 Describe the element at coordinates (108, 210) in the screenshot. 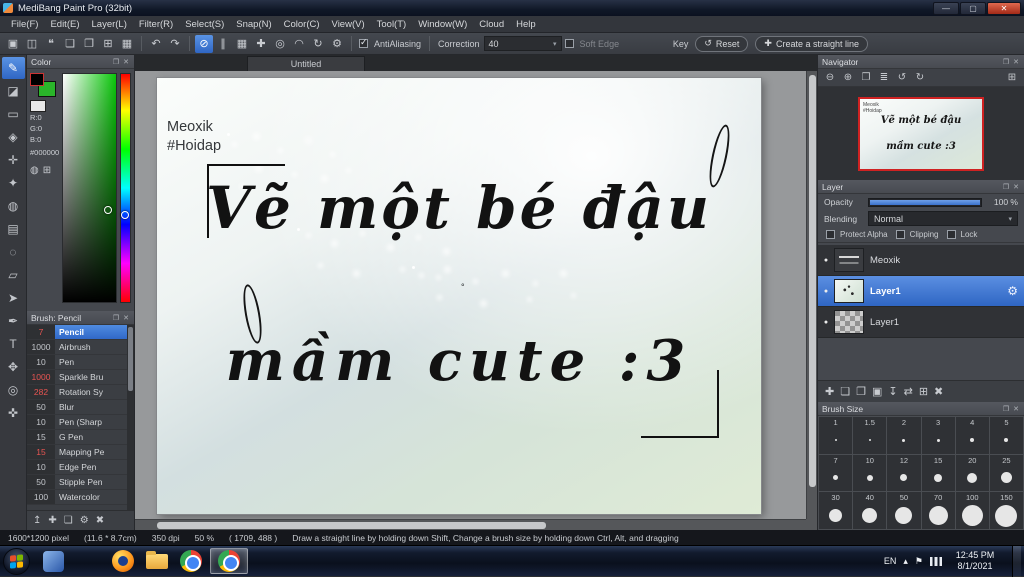

I see `sv-marker` at that location.